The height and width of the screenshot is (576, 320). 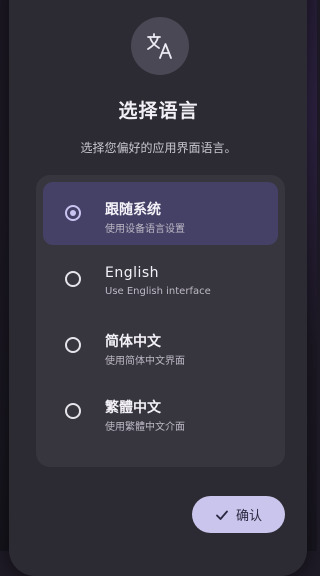 I want to click on option-simplified-chinese: 简体中文 使用简体中文界面, so click(x=160, y=345).